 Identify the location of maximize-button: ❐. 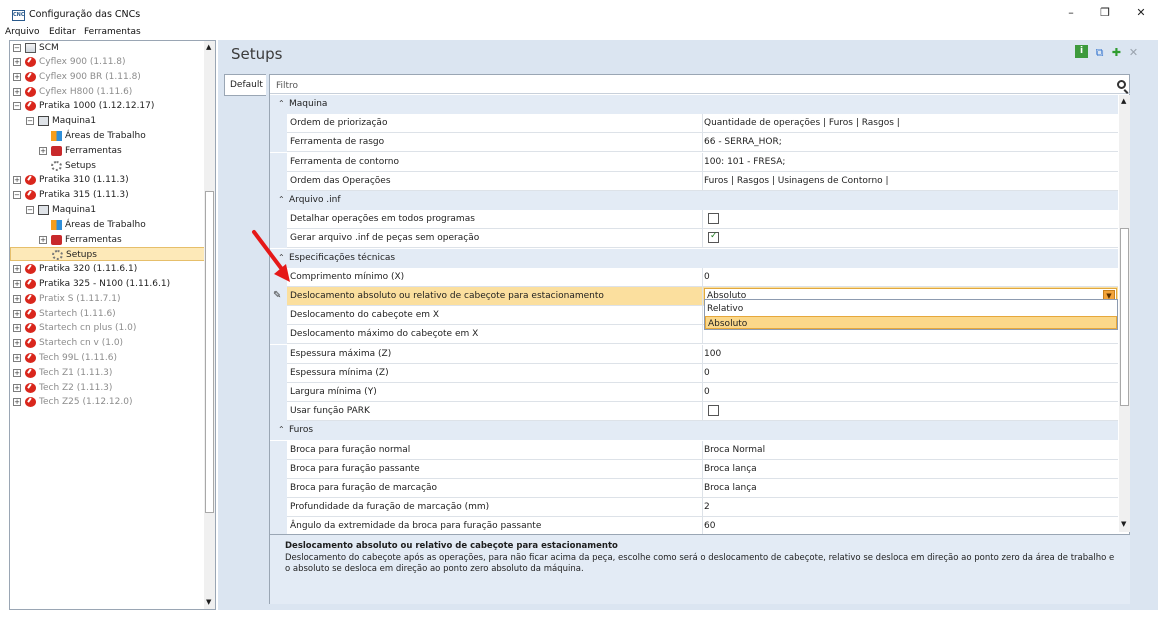
(1105, 13).